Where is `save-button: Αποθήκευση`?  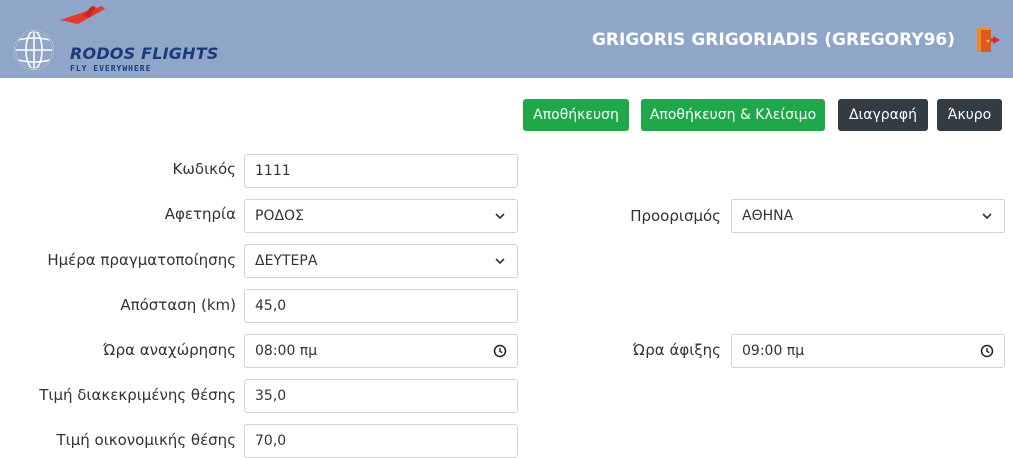 save-button: Αποθήκευση is located at coordinates (576, 115).